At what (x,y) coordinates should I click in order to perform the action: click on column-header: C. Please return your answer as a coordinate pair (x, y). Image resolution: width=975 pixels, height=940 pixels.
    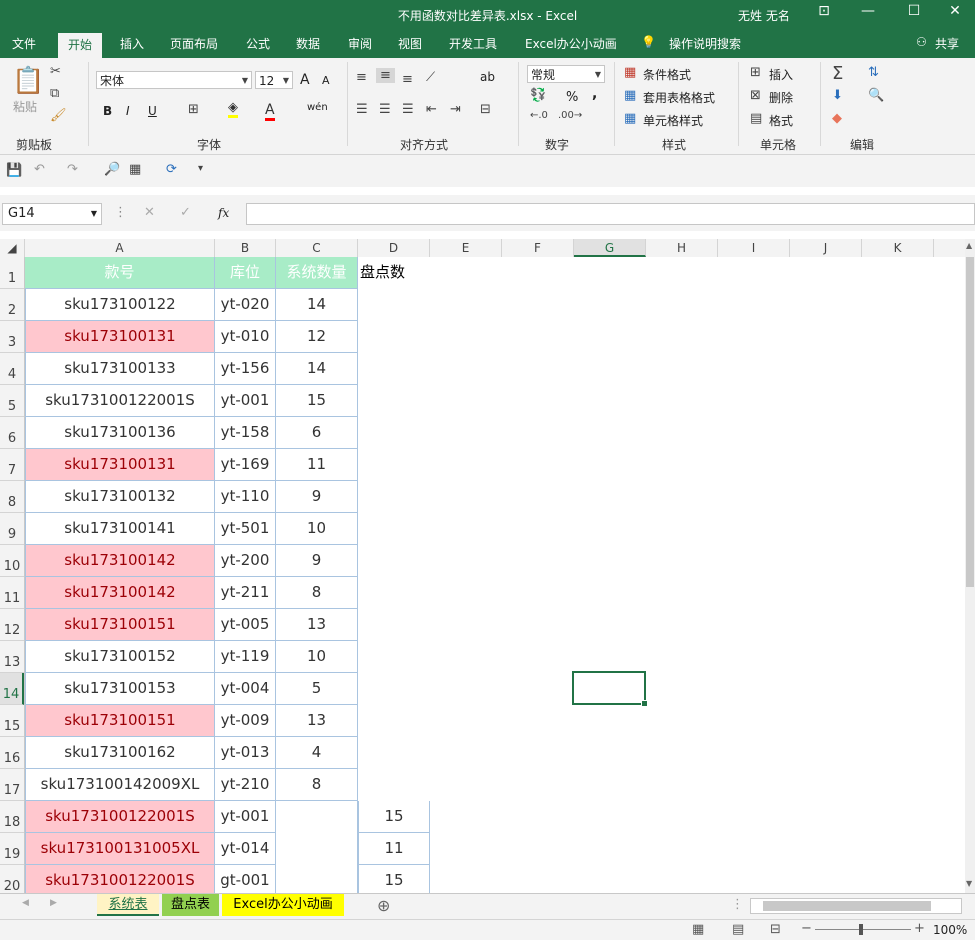
    Looking at the image, I should click on (317, 248).